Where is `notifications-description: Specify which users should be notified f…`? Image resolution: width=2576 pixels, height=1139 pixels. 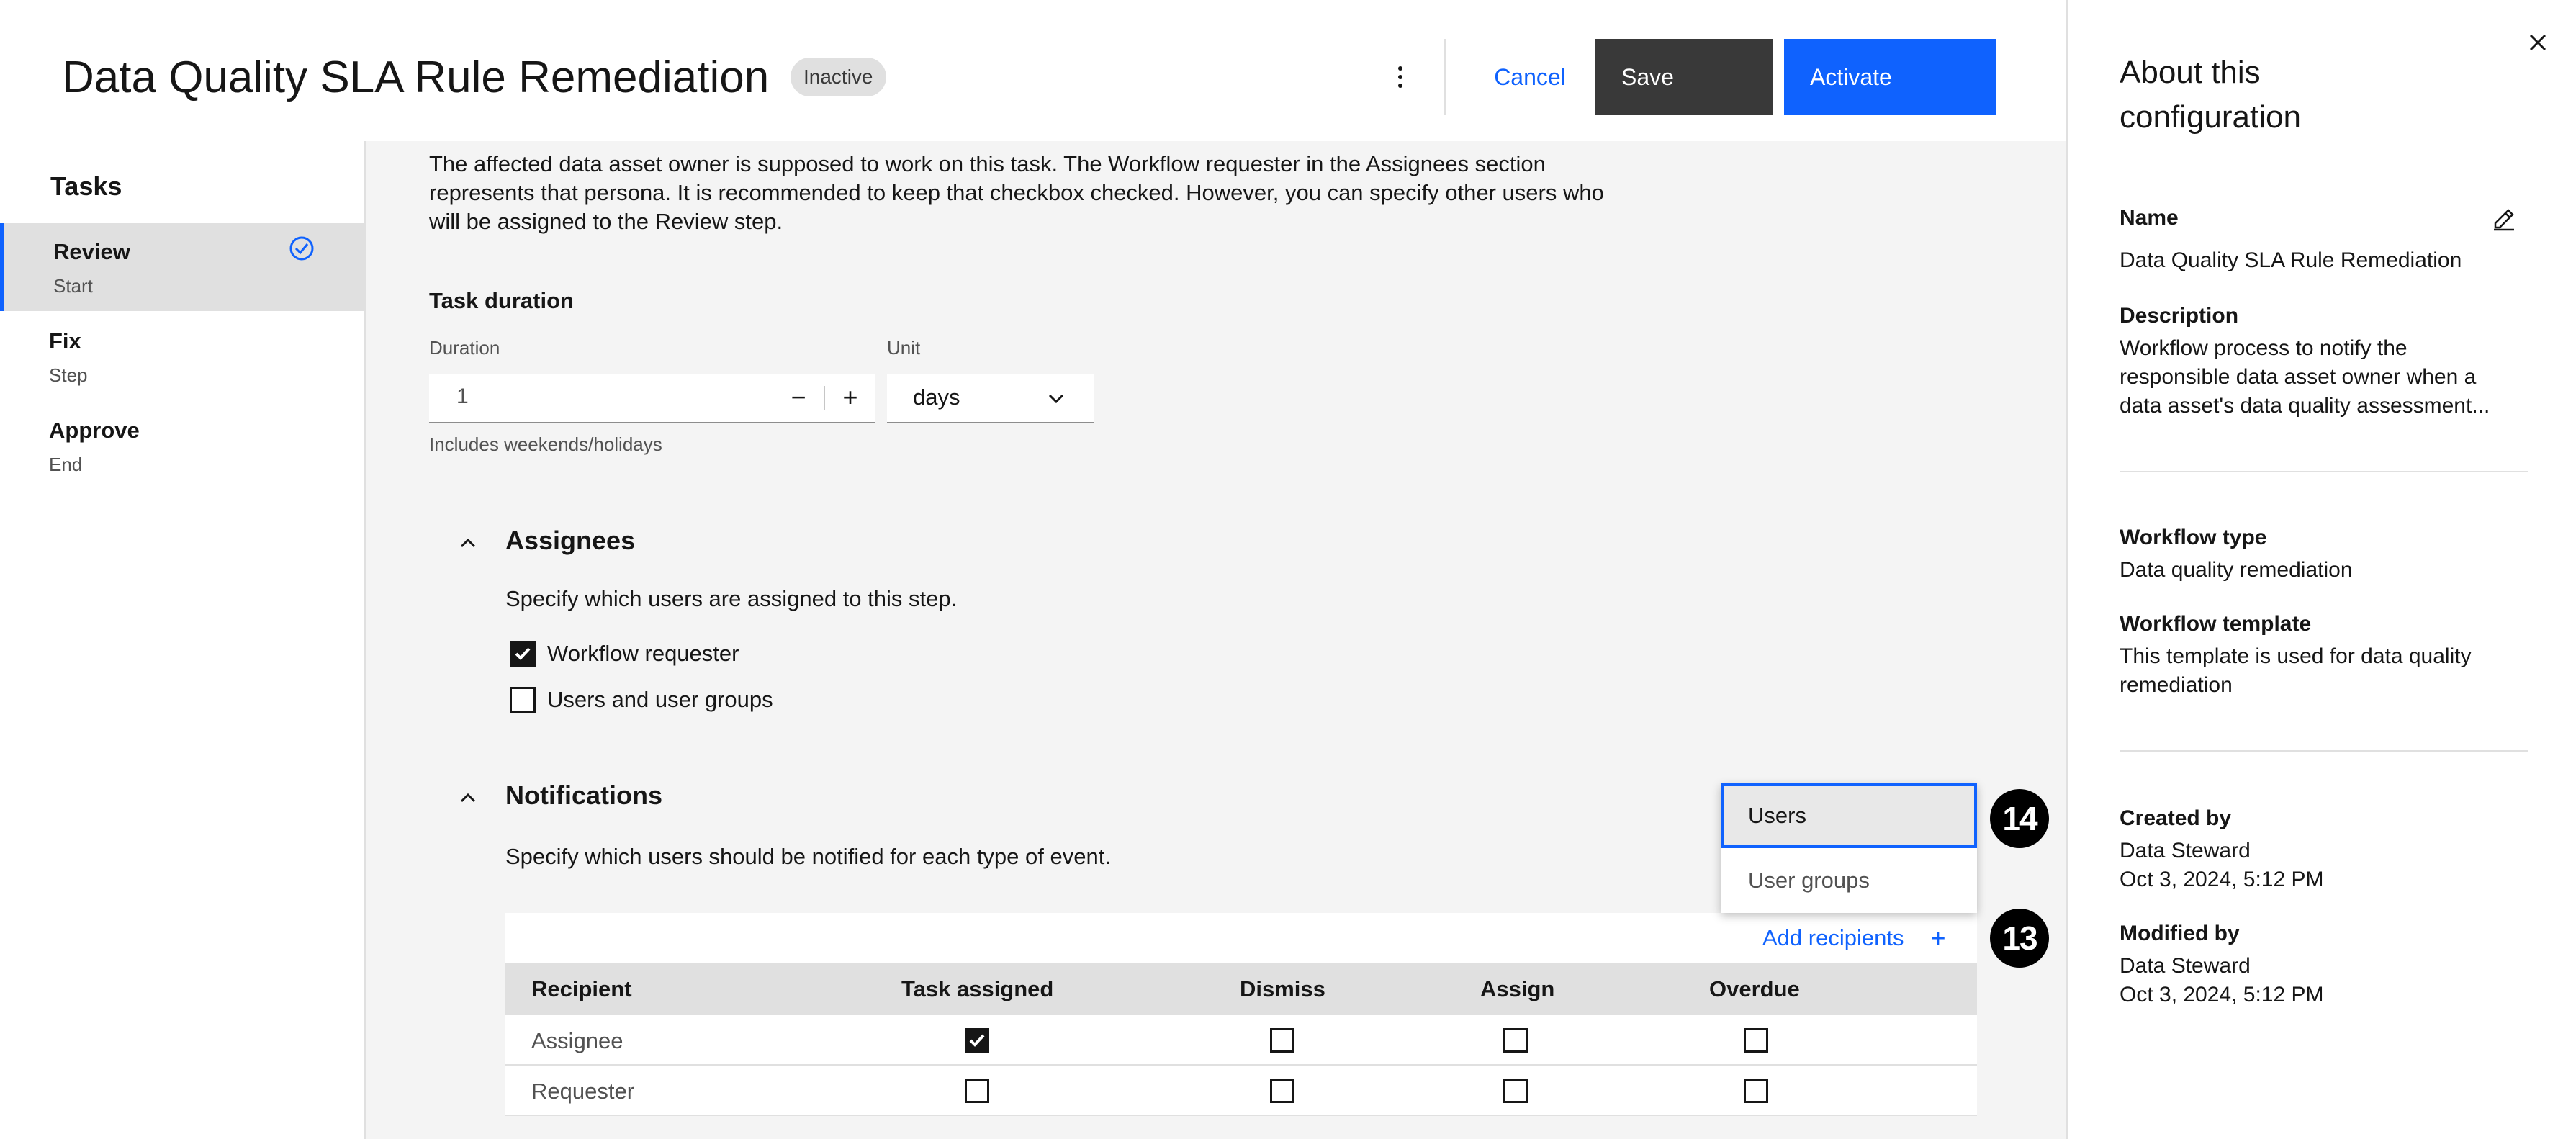 notifications-description: Specify which users should be notified f… is located at coordinates (808, 856).